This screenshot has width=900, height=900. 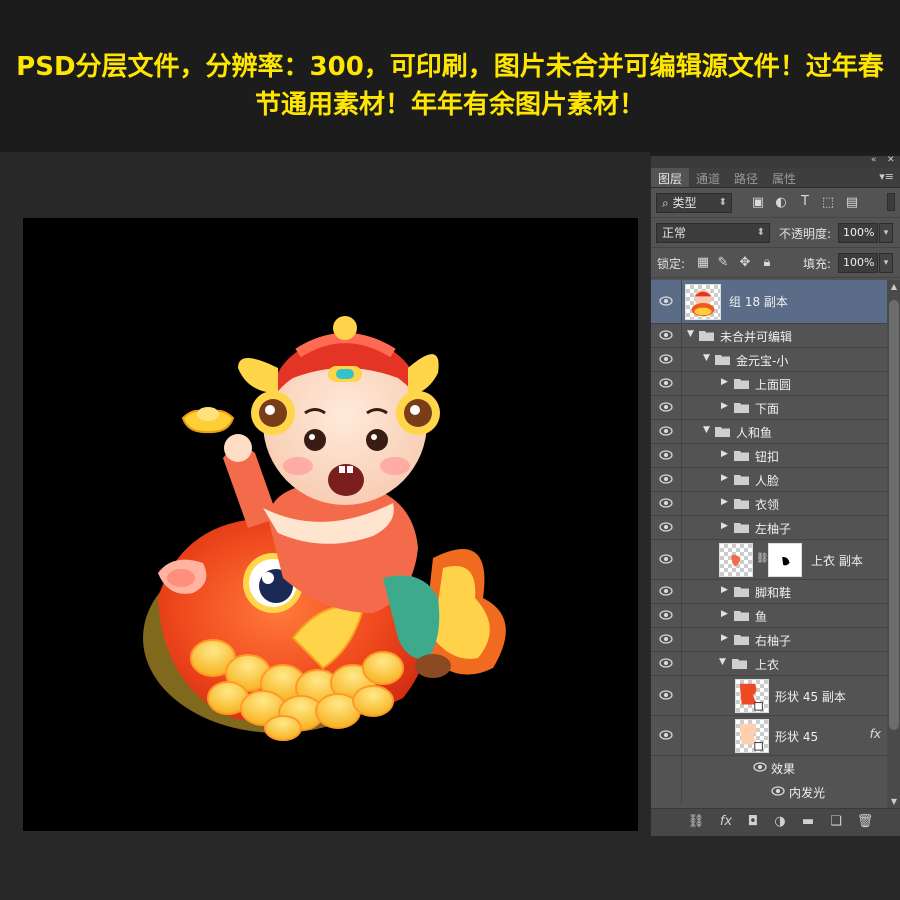 I want to click on layer-row: ▶ 上面圆, so click(x=769, y=384).